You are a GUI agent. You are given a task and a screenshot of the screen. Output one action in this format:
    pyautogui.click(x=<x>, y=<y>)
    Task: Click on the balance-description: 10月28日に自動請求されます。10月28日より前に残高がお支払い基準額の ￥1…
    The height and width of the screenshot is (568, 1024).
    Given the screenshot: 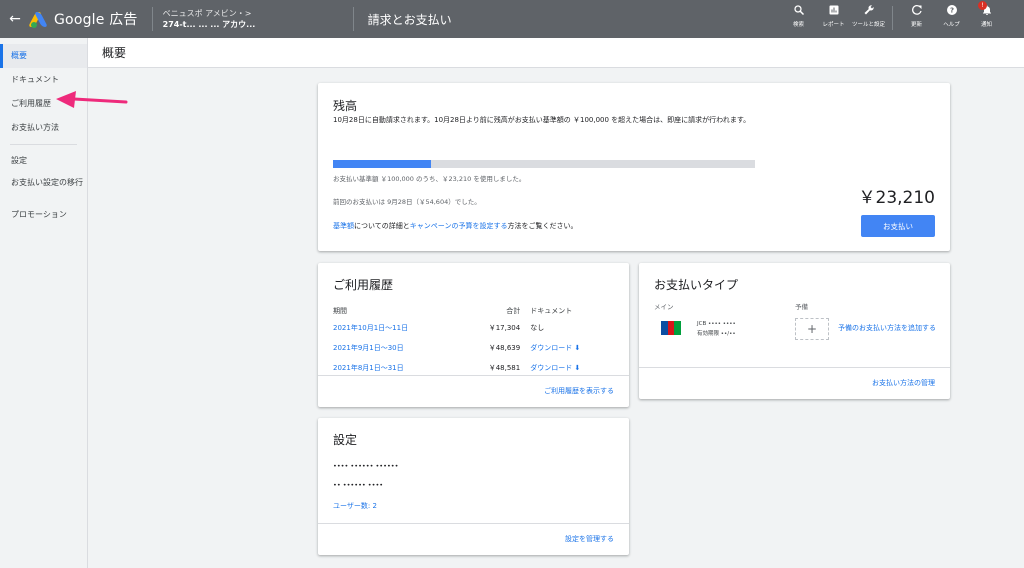 What is the action you would take?
    pyautogui.click(x=542, y=120)
    